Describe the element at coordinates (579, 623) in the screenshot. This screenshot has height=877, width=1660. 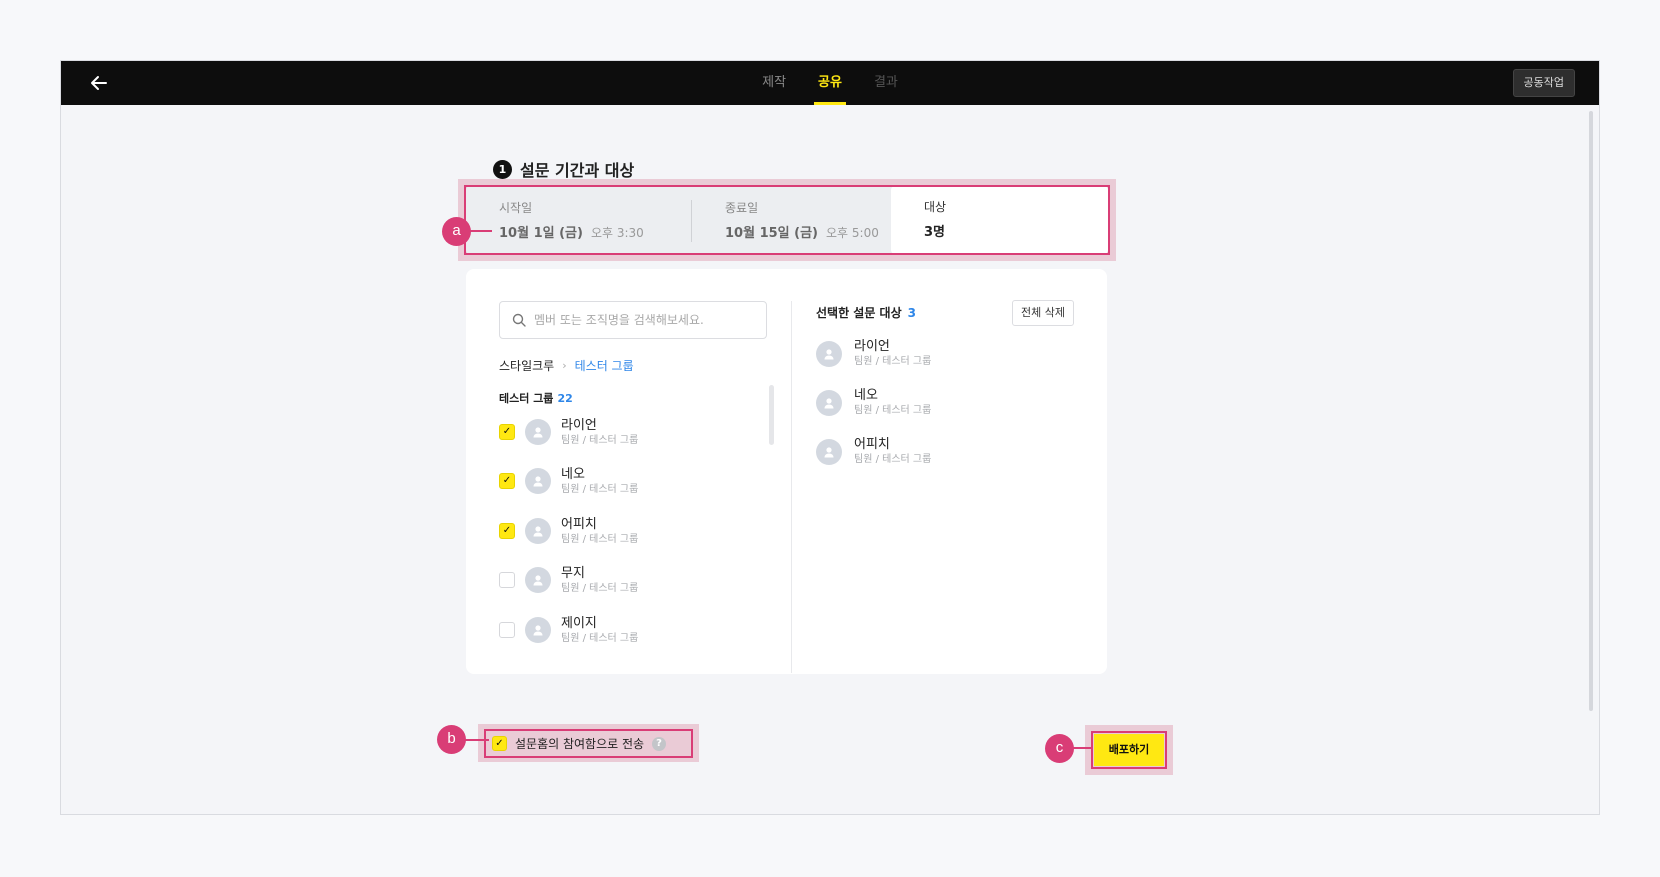
I see `member-name: 제이지` at that location.